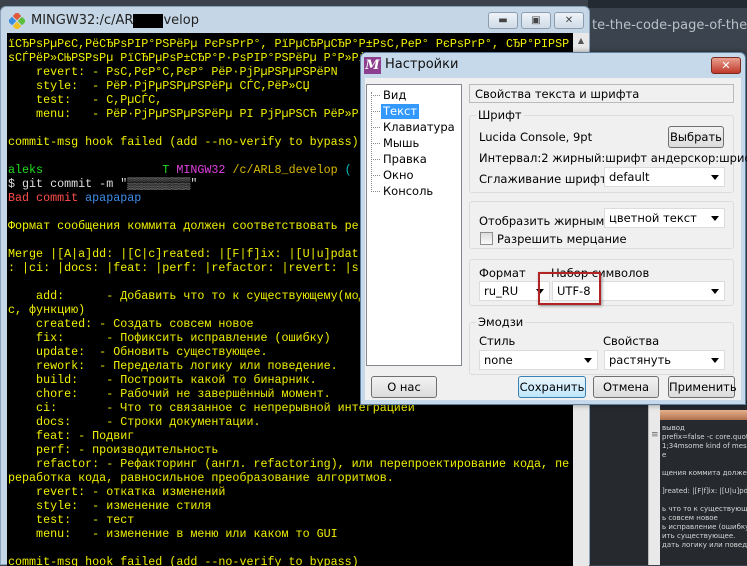 This screenshot has height=566, width=747. Describe the element at coordinates (696, 137) in the screenshot. I see `choose-font-button: Выбрать` at that location.